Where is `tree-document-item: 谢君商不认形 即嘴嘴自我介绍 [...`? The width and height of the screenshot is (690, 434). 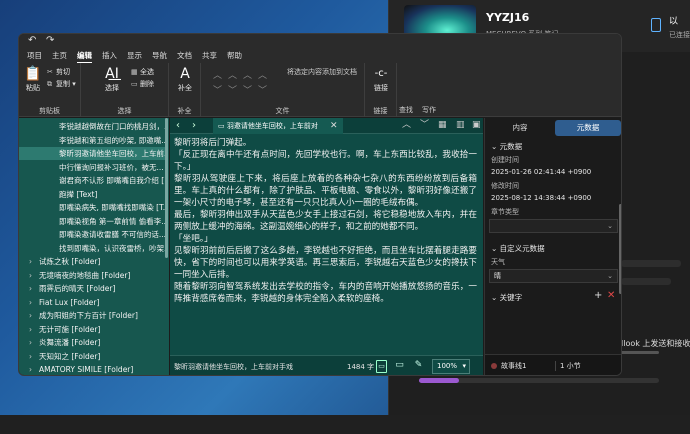 tree-document-item: 谢君商不认形 即嘴嘴自我介绍 [... is located at coordinates (92, 180).